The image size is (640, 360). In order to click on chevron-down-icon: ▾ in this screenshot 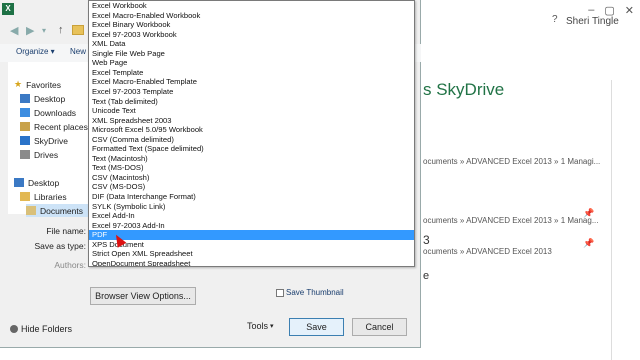, I will do `click(272, 326)`.